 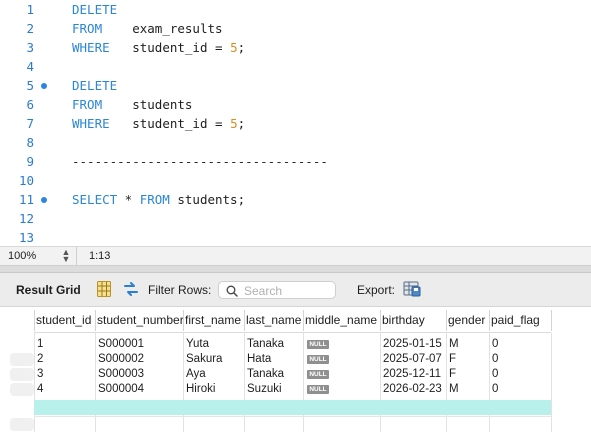 I want to click on table-row: 4 S000004 Hiroki Suzuki NULL 2026-02-23 M 0, so click(x=295, y=389).